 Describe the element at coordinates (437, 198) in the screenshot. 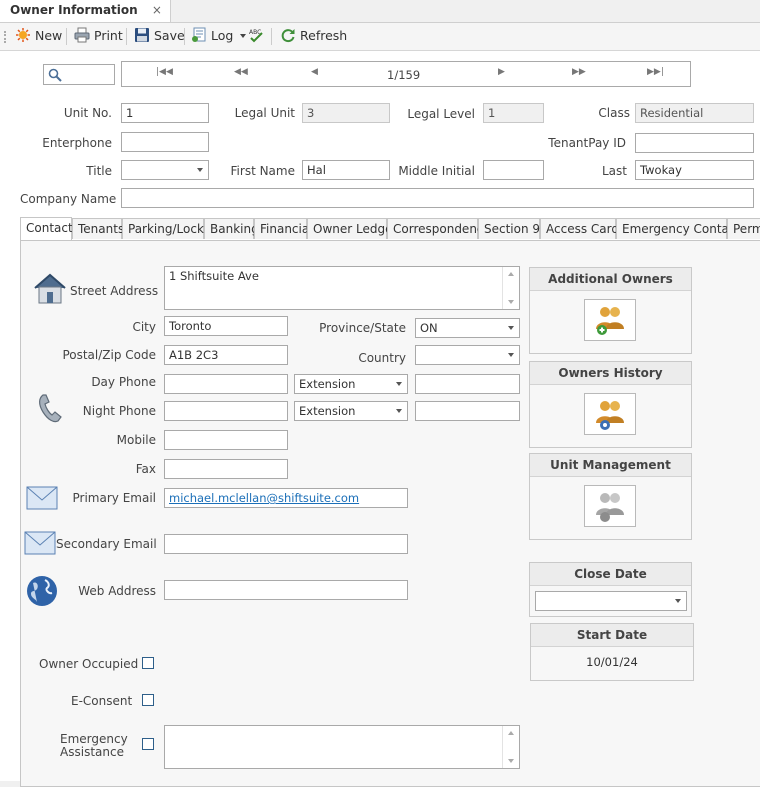

I see `company-name-field` at that location.